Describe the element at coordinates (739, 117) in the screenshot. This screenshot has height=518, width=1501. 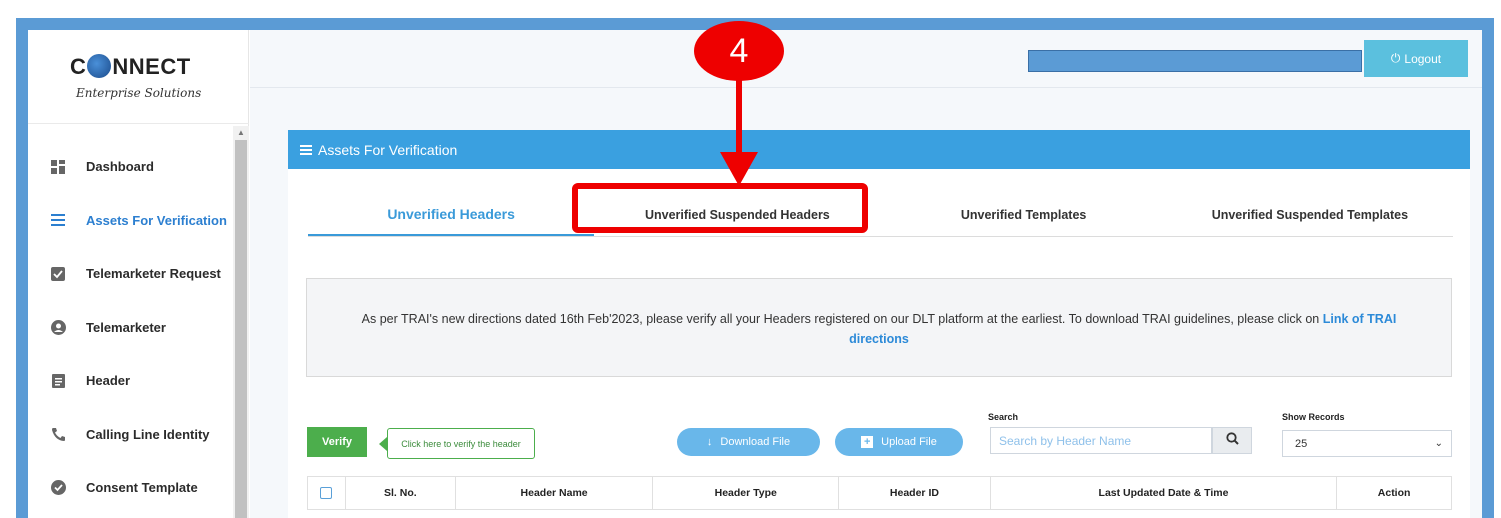
I see `annotation-arrow-shaft` at that location.